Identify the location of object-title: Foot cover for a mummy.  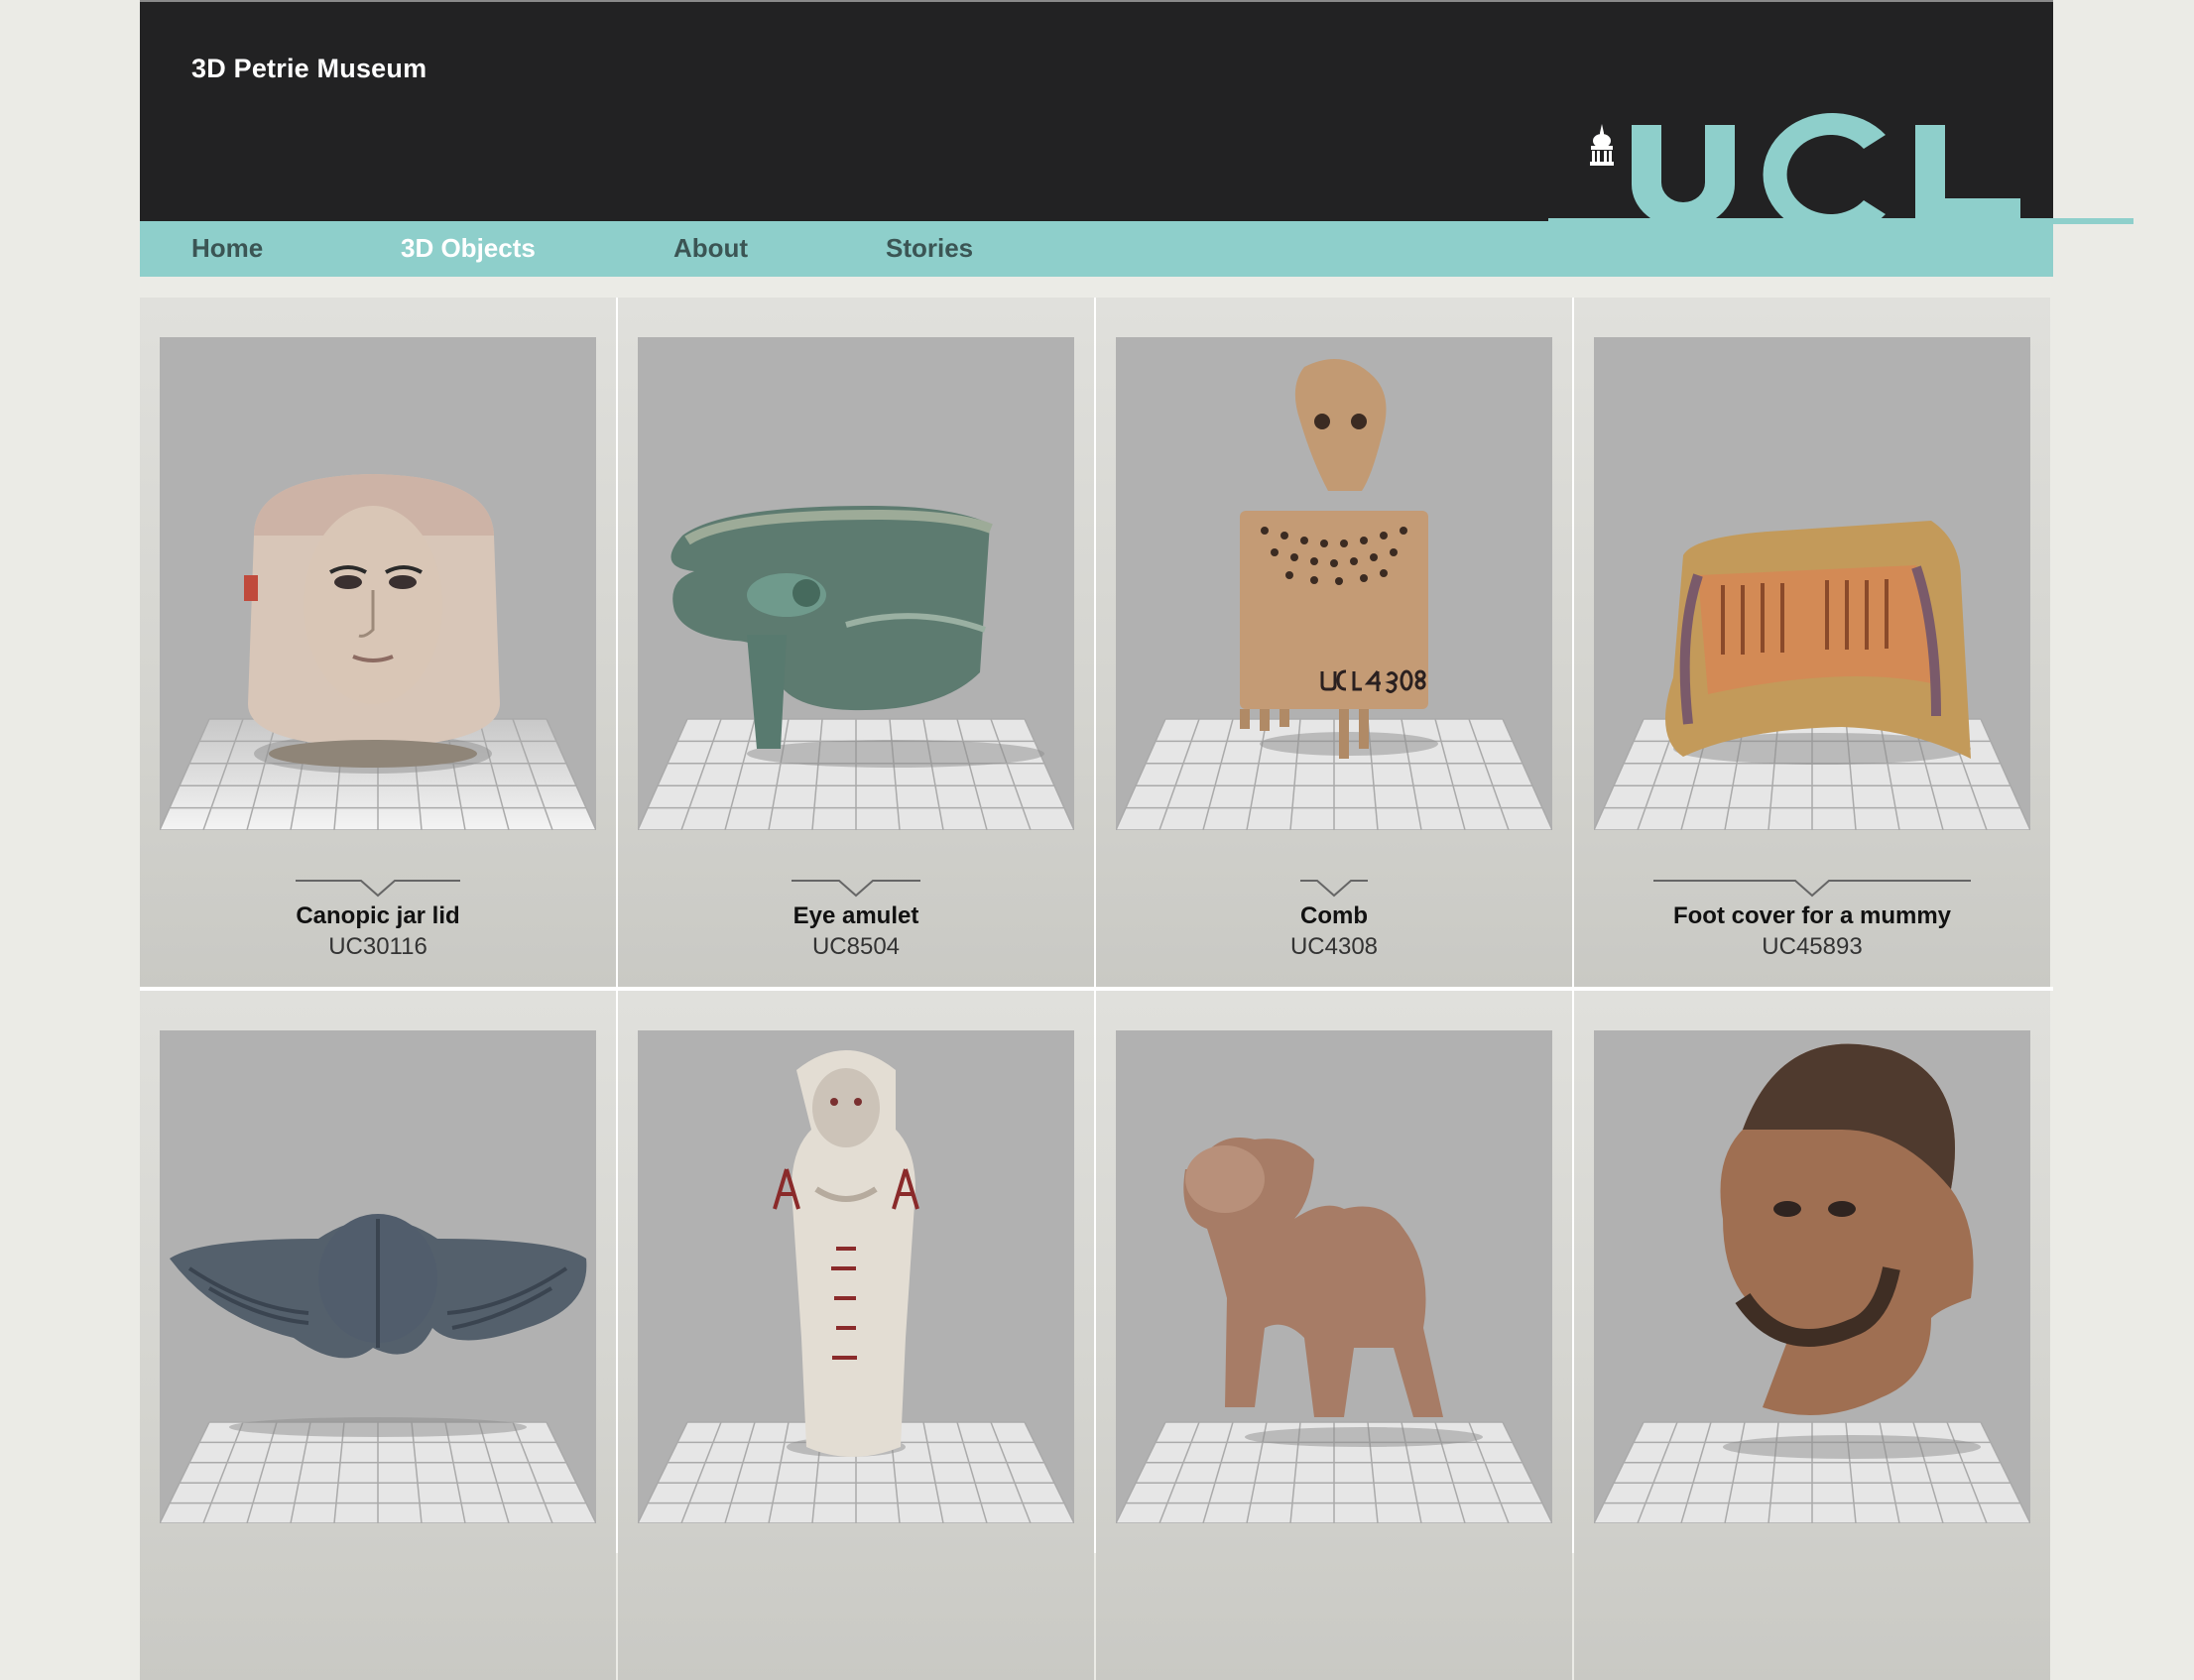
(1812, 916).